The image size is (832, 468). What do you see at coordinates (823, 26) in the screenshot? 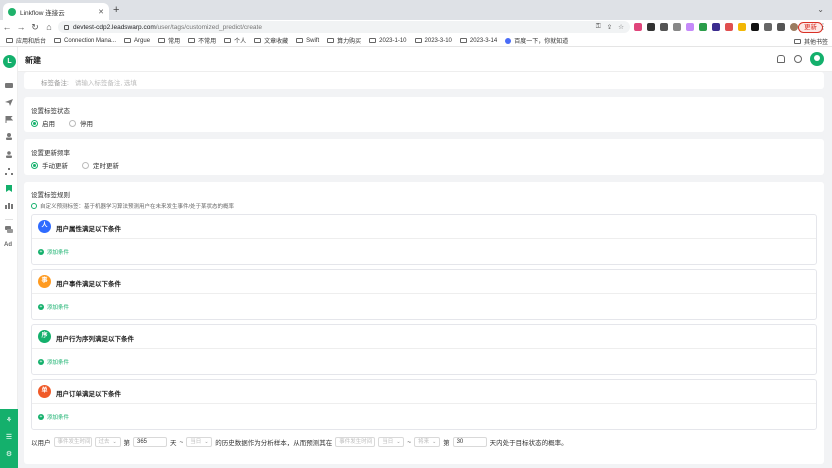
I see `browser-menu-icon: ⋮` at bounding box center [823, 26].